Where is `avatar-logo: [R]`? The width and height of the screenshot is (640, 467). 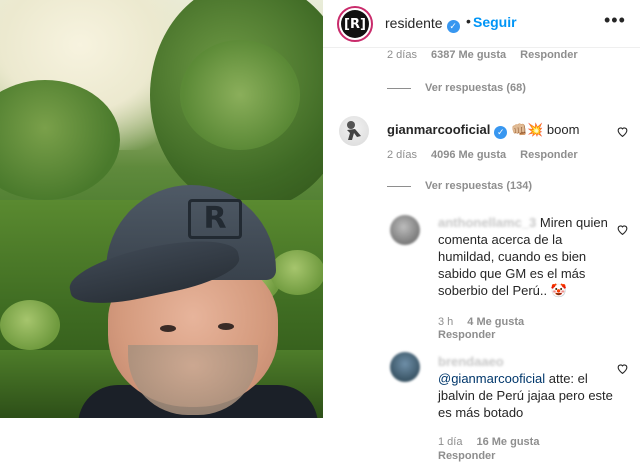 avatar-logo: [R] is located at coordinates (355, 24).